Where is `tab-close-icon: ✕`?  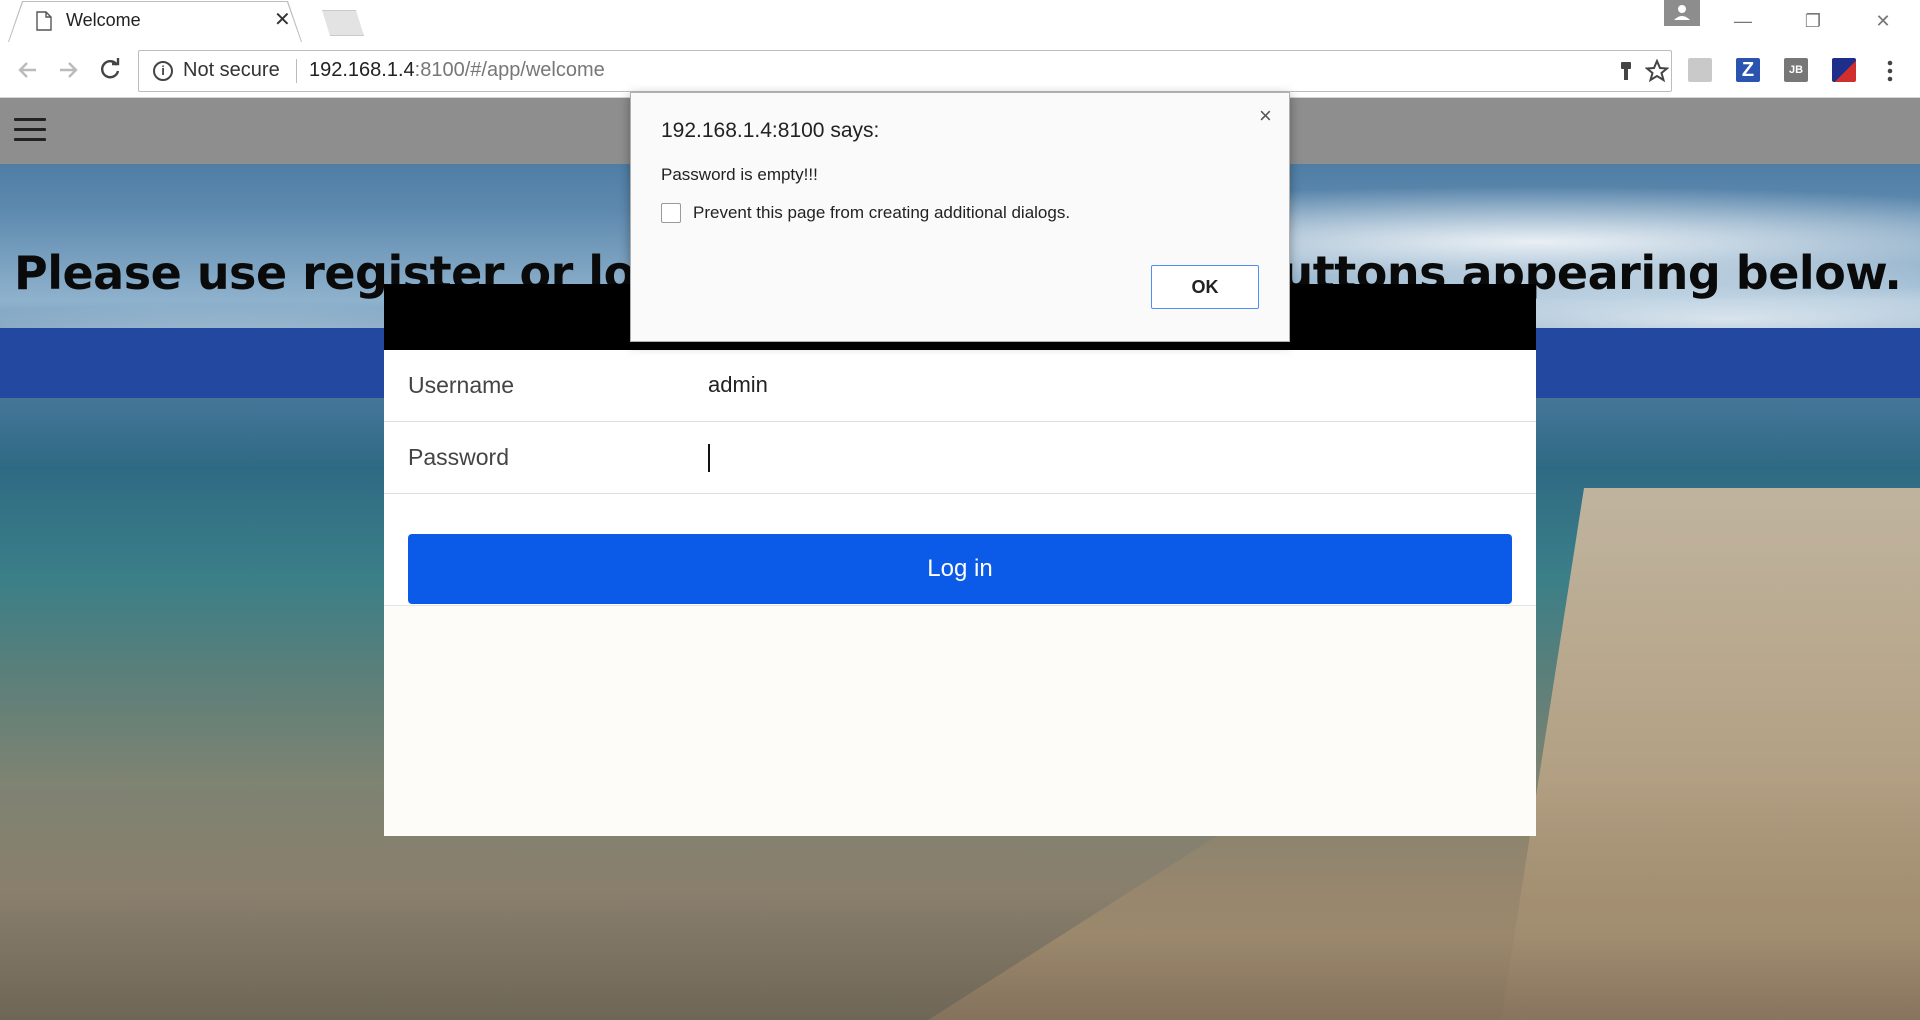 tab-close-icon: ✕ is located at coordinates (282, 20).